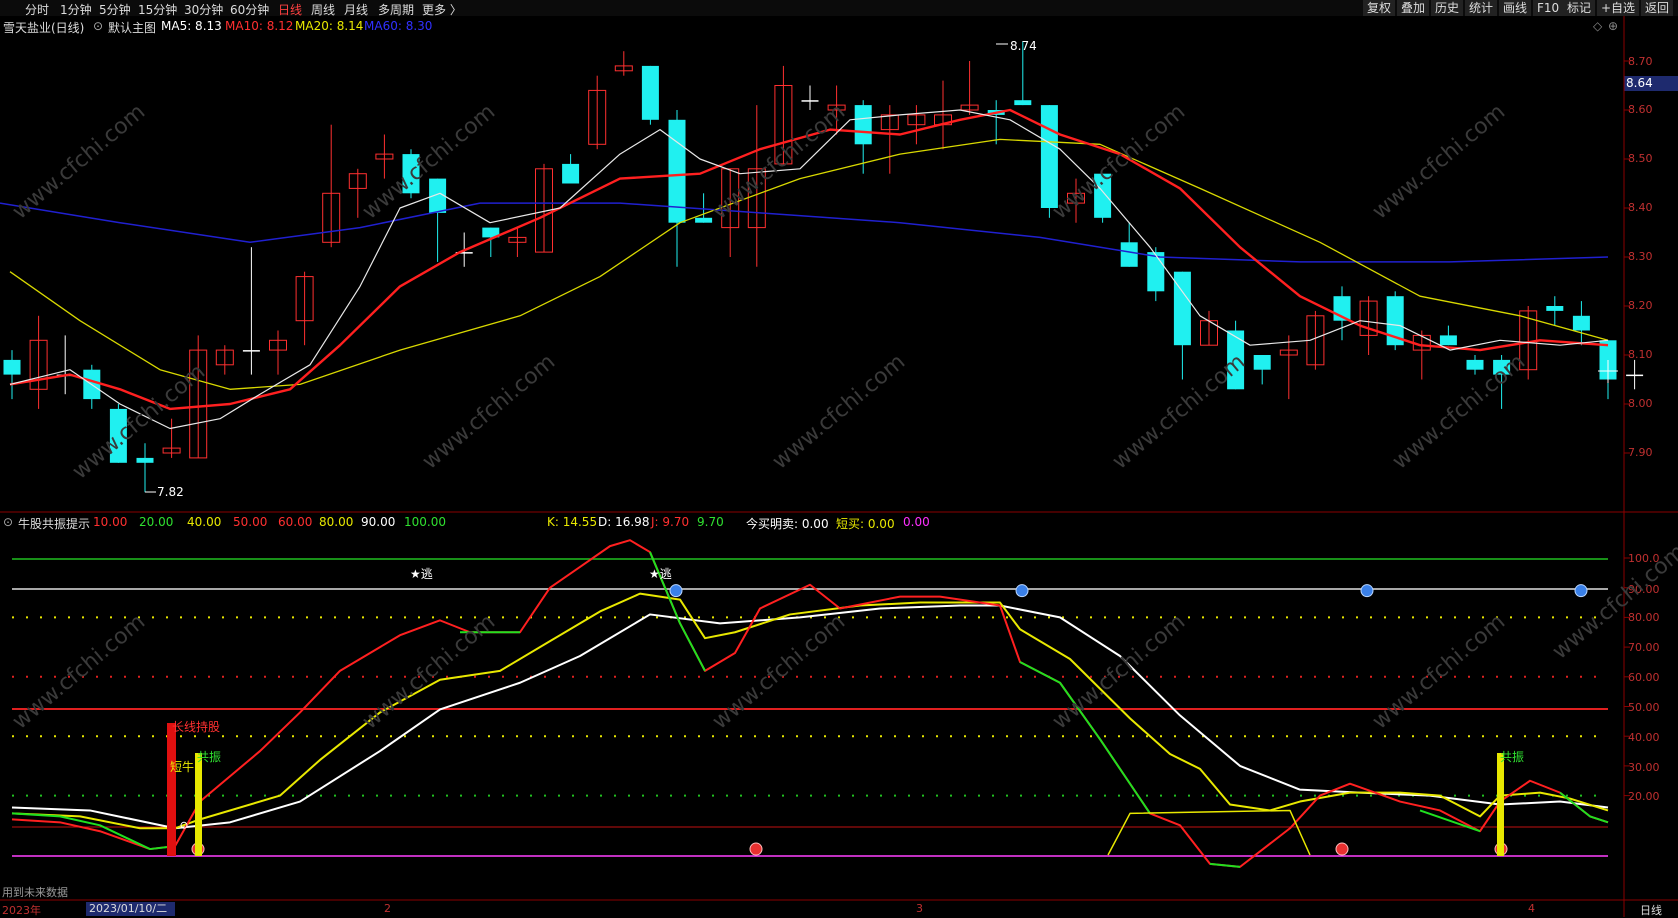 Image resolution: width=1678 pixels, height=918 pixels. Describe the element at coordinates (1023, 46) in the screenshot. I see `high-price-label: 8.74` at that location.